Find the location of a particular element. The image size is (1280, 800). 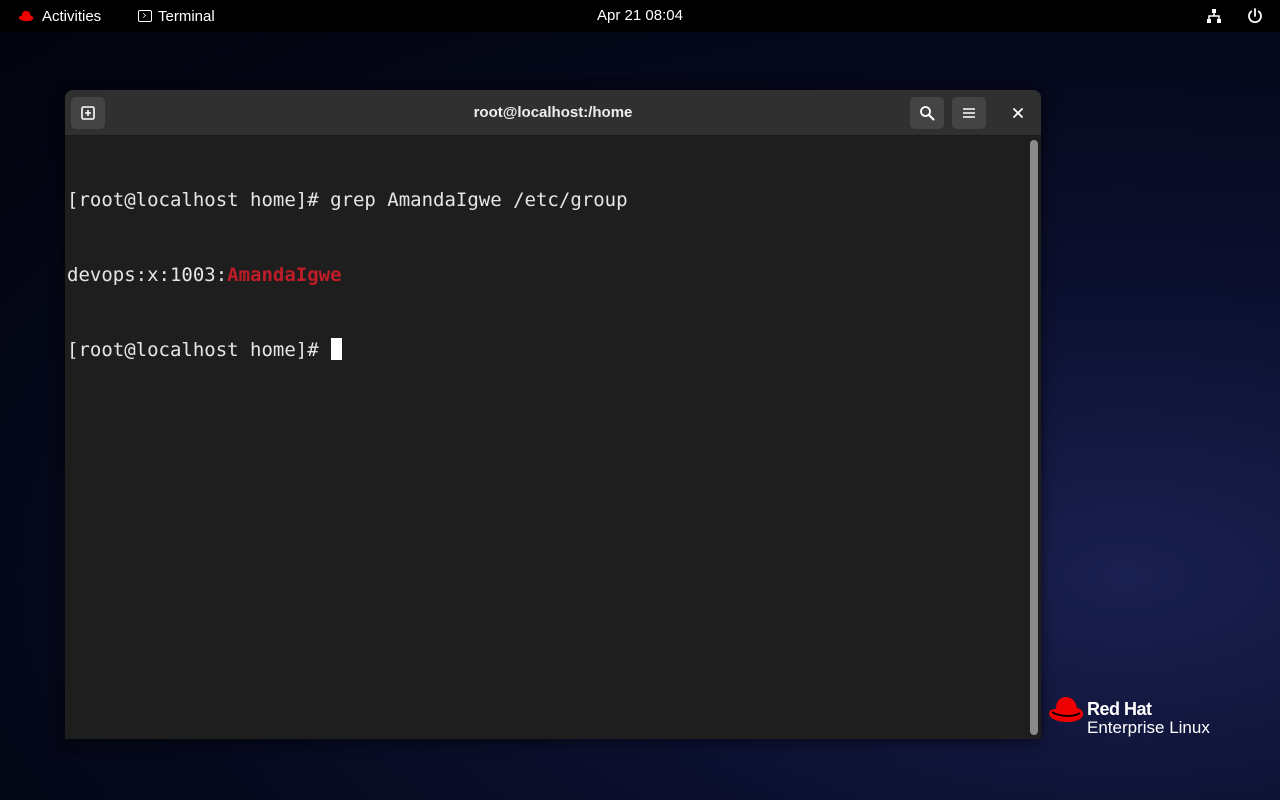

result-prefix: devops:x:1003: is located at coordinates (147, 275).